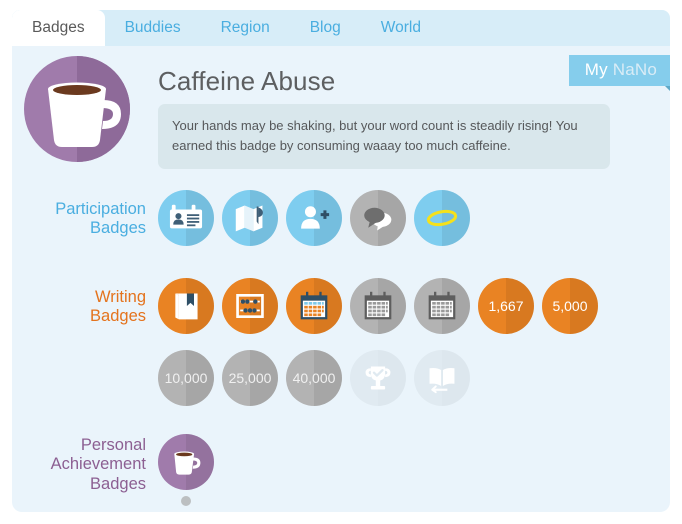  Describe the element at coordinates (77, 109) in the screenshot. I see `featured-badge-coffee-cup-icon` at that location.